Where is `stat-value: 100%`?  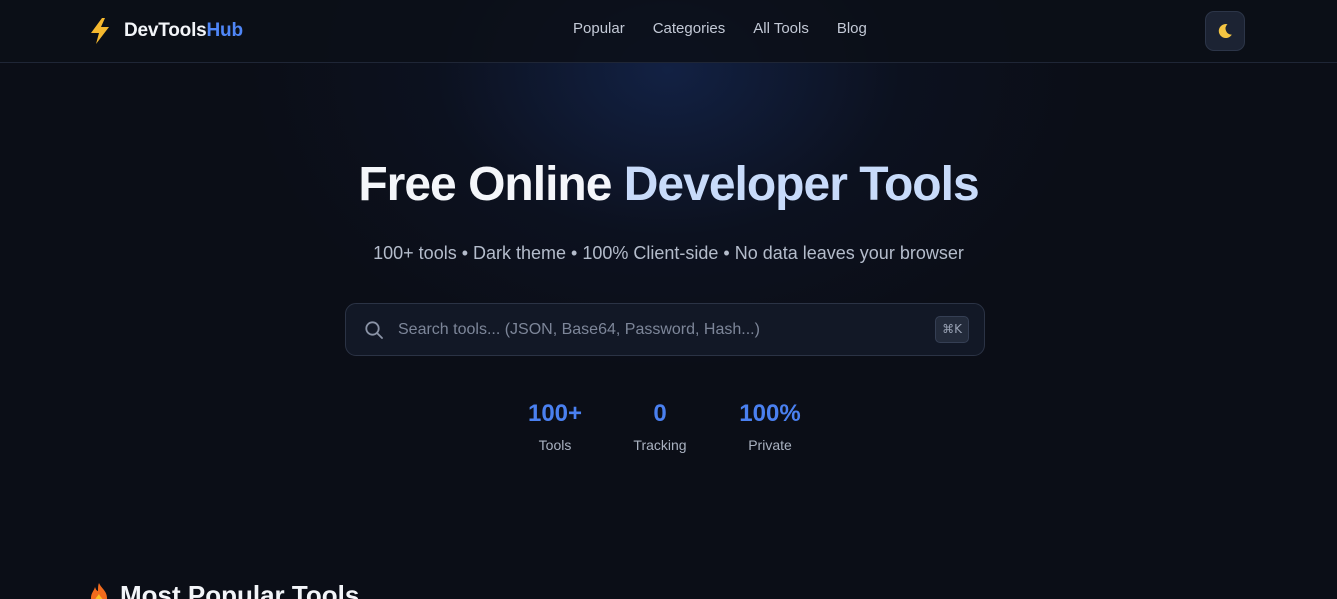 stat-value: 100% is located at coordinates (770, 413).